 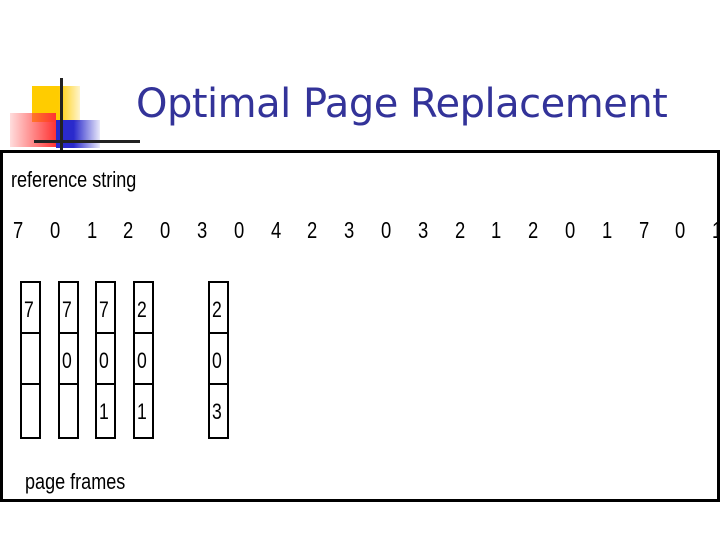 I want to click on frame-column: 7, so click(x=30, y=360).